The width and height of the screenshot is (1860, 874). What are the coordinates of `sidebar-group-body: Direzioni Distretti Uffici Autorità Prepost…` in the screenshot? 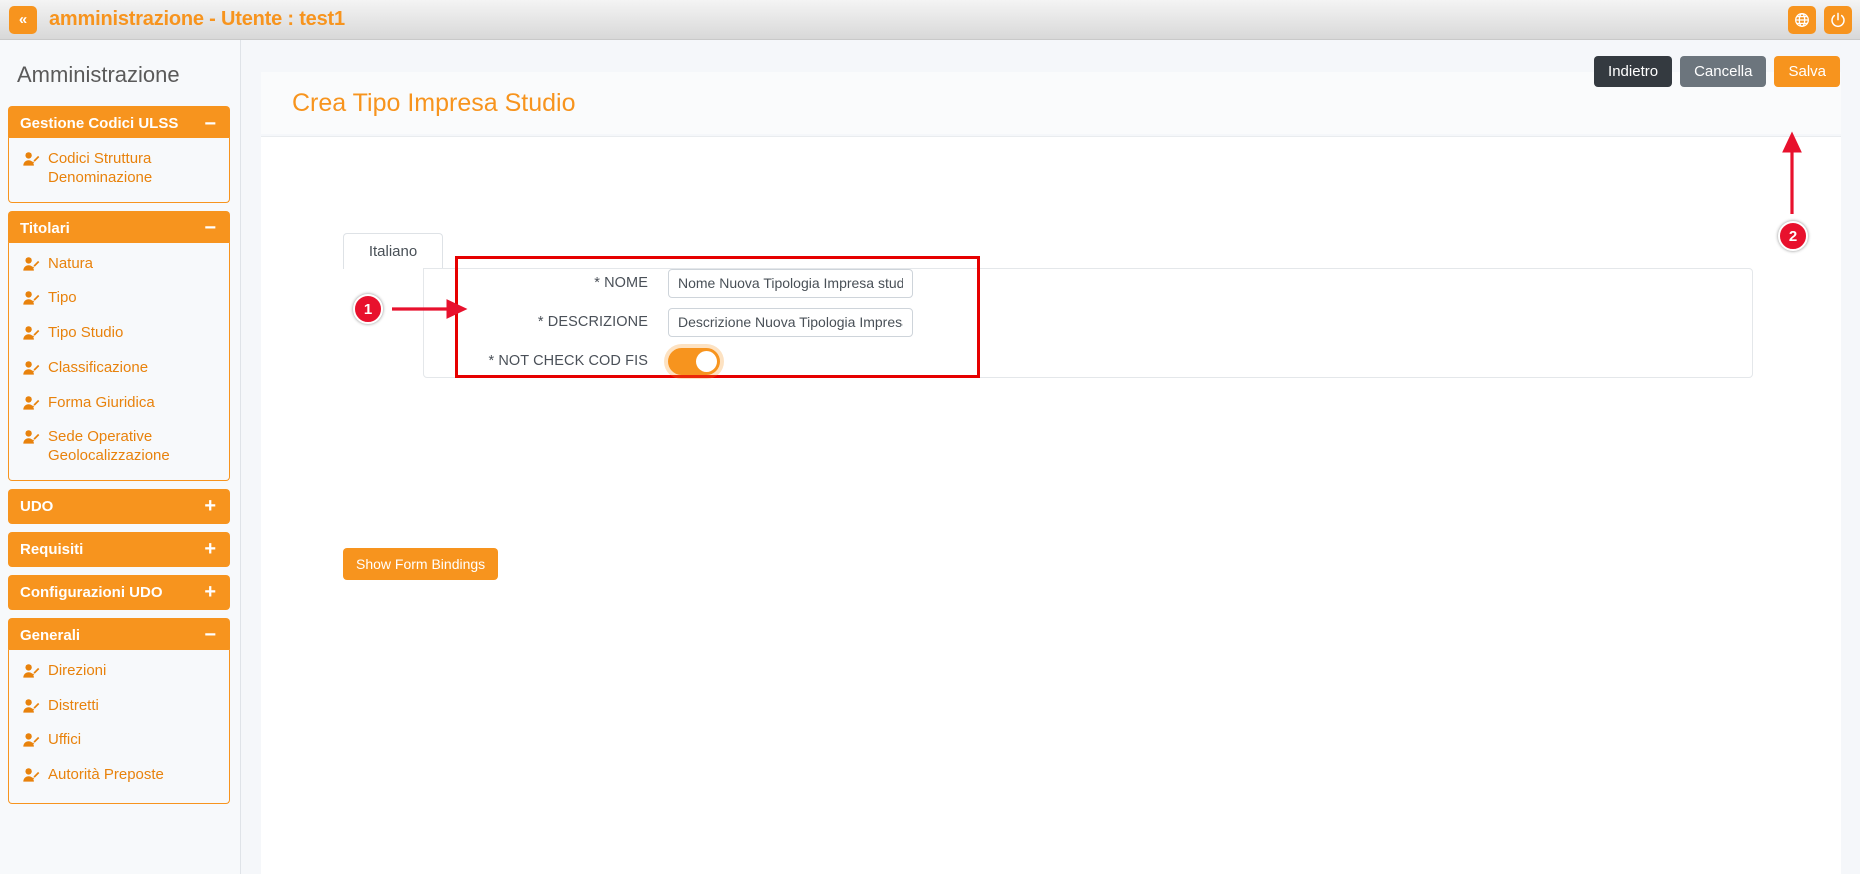 It's located at (119, 726).